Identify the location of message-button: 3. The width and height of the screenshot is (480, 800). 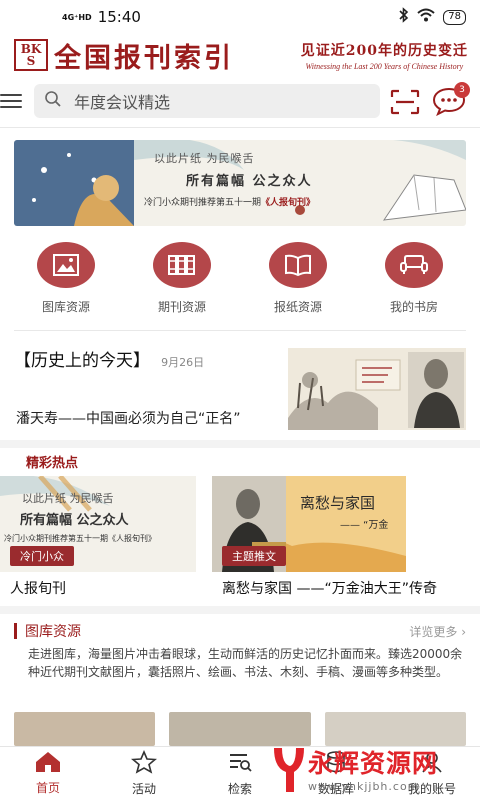
(451, 101).